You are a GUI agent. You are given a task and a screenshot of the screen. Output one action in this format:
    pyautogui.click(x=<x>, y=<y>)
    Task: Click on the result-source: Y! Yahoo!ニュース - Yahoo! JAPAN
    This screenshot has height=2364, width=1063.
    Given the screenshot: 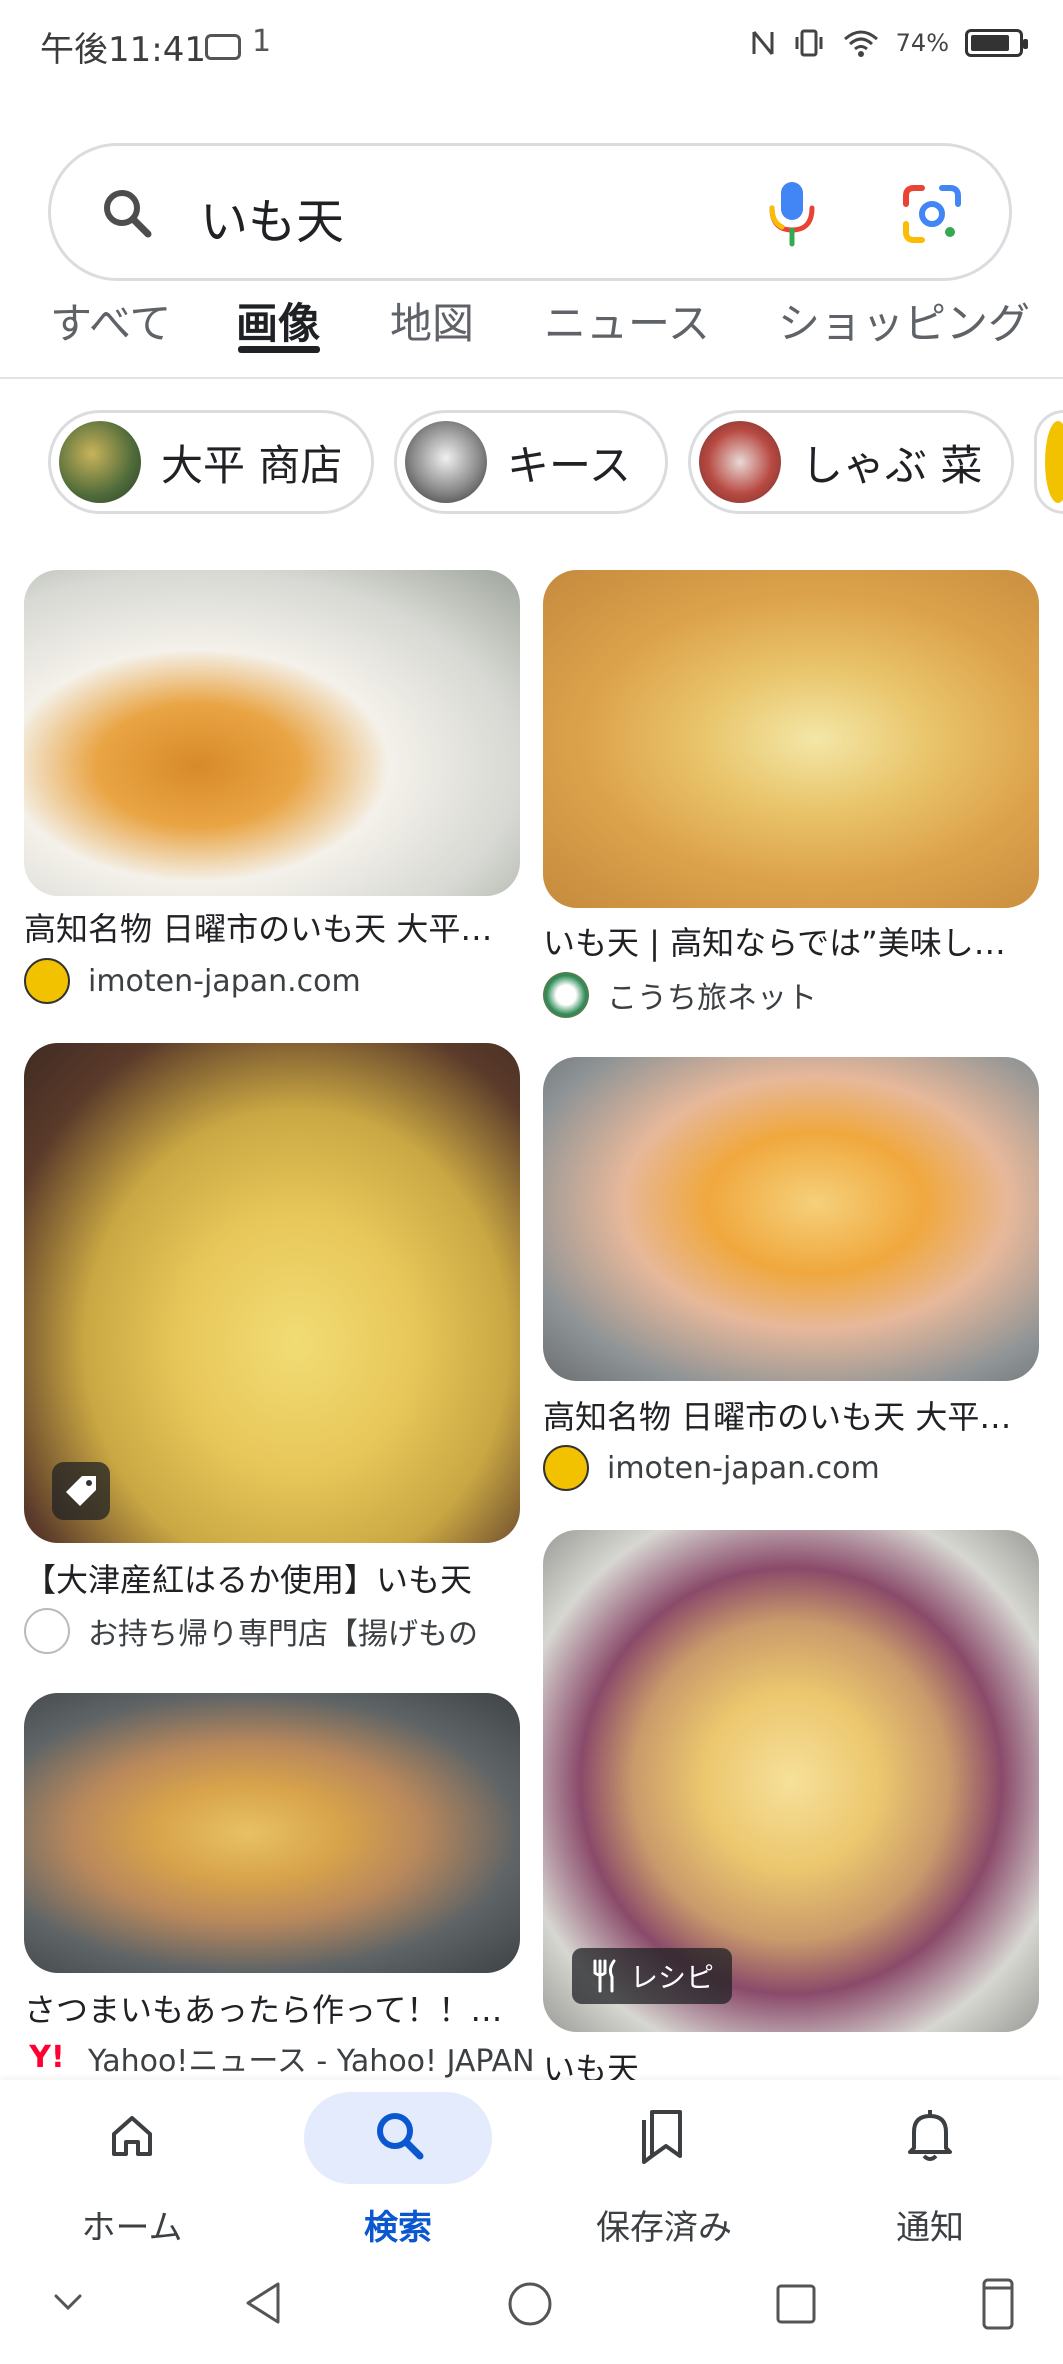 What is the action you would take?
    pyautogui.click(x=279, y=2058)
    